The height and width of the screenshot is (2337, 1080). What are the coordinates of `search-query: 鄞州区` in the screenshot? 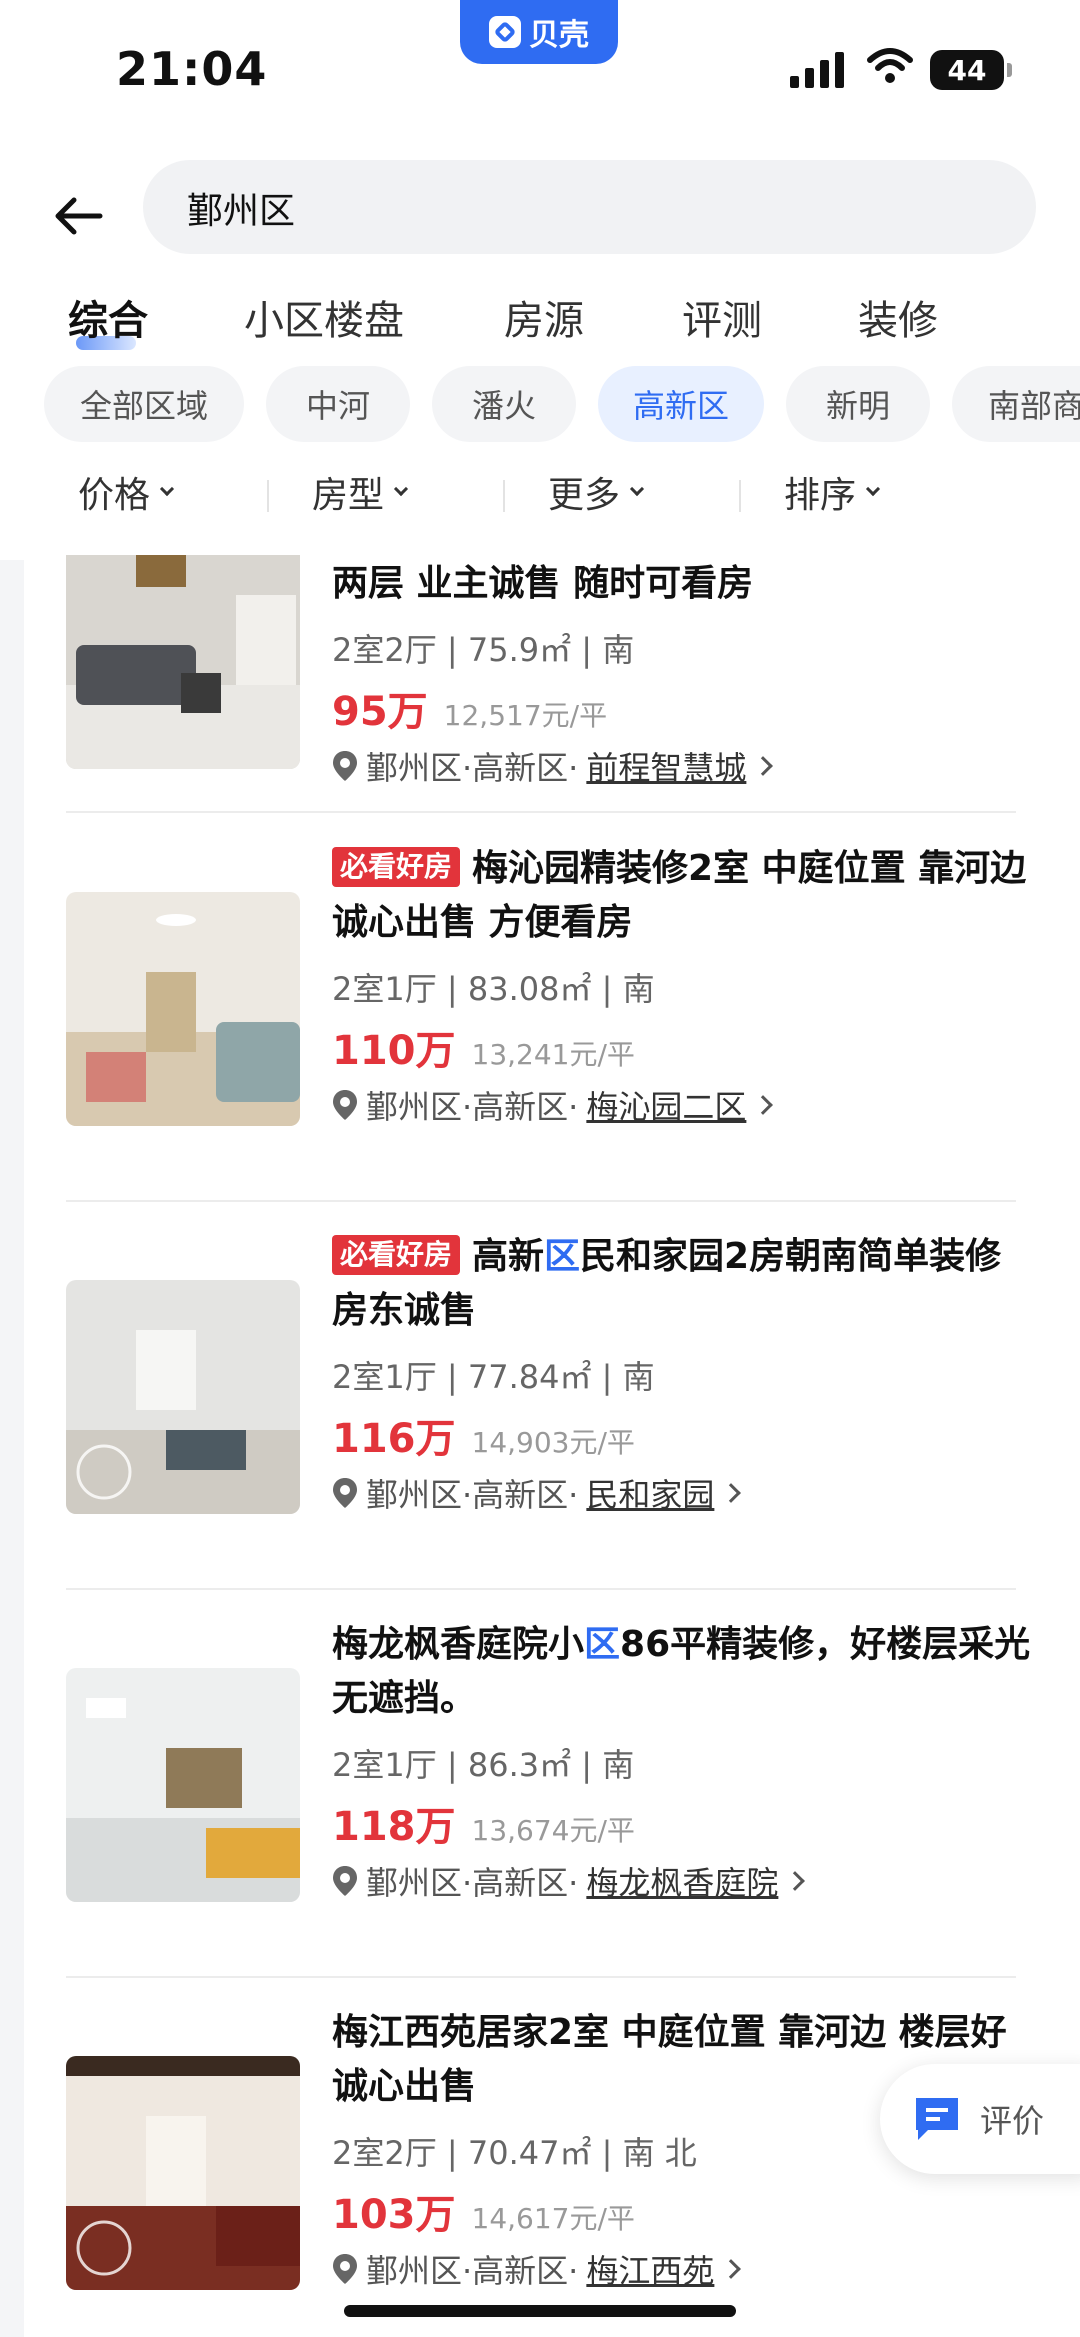 It's located at (241, 211).